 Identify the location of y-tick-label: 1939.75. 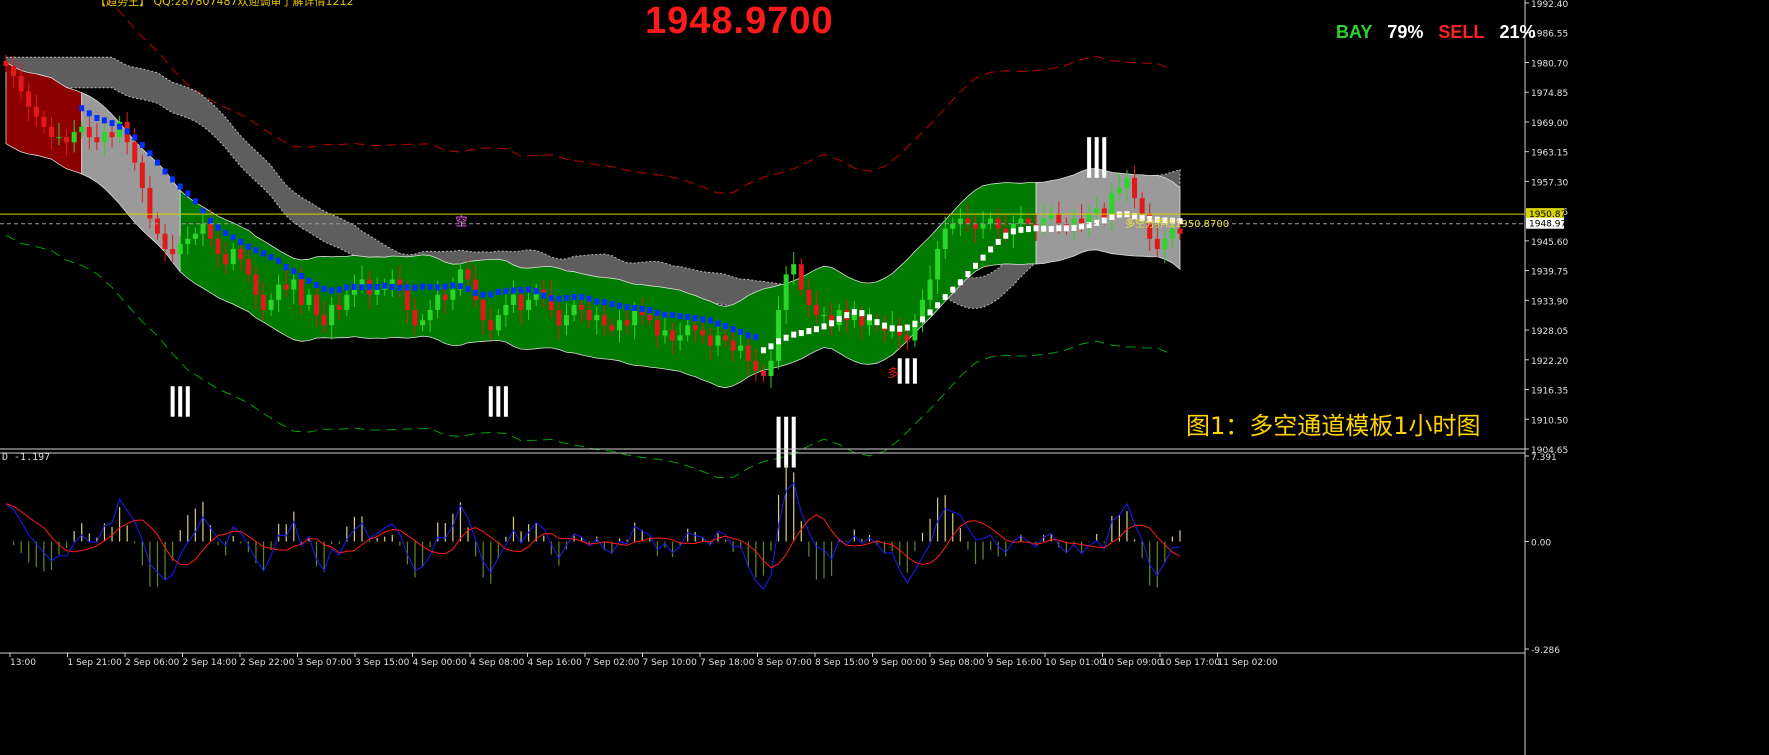
(1549, 273).